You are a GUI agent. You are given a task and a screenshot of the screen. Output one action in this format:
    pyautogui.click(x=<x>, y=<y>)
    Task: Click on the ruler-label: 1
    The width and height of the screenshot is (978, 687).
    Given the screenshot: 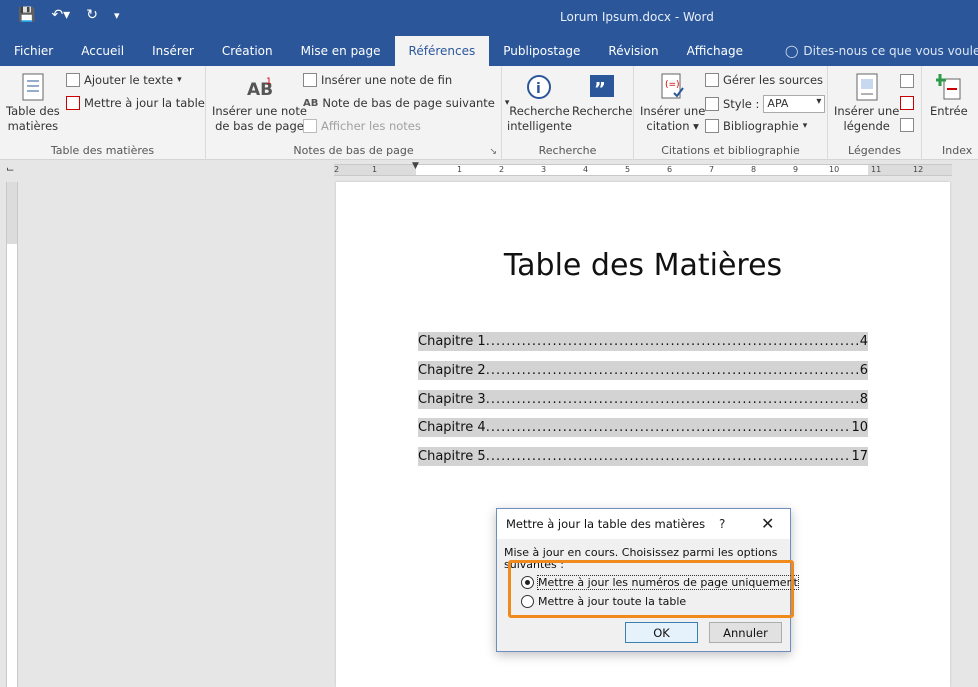 What is the action you would take?
    pyautogui.click(x=375, y=169)
    